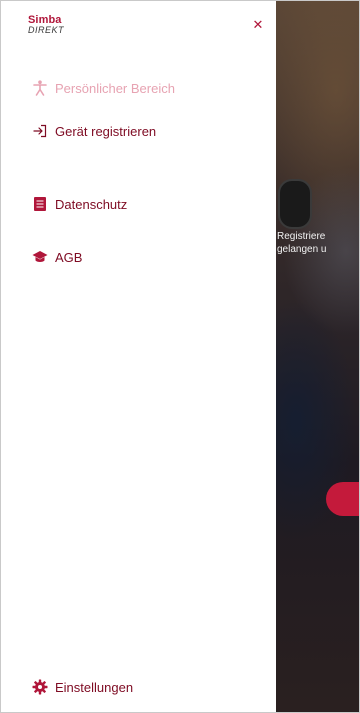  I want to click on document-icon, so click(40, 204).